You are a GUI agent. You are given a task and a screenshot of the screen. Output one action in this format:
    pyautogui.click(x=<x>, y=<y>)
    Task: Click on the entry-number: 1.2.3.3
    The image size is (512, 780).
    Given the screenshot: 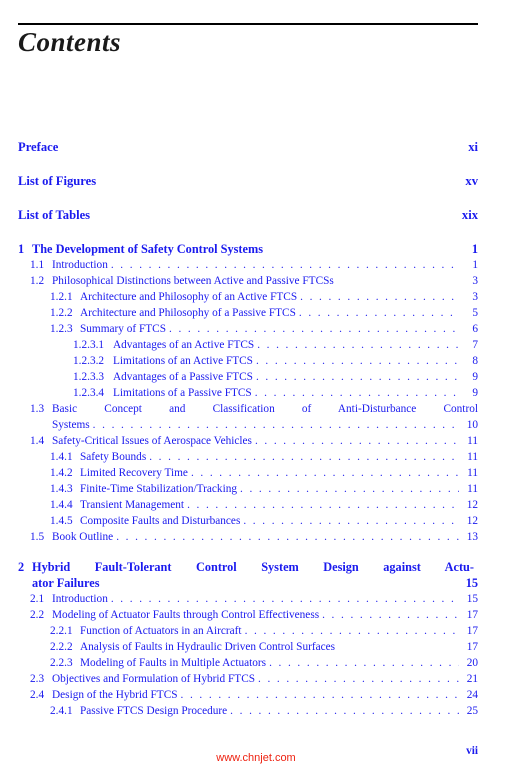 What is the action you would take?
    pyautogui.click(x=89, y=377)
    